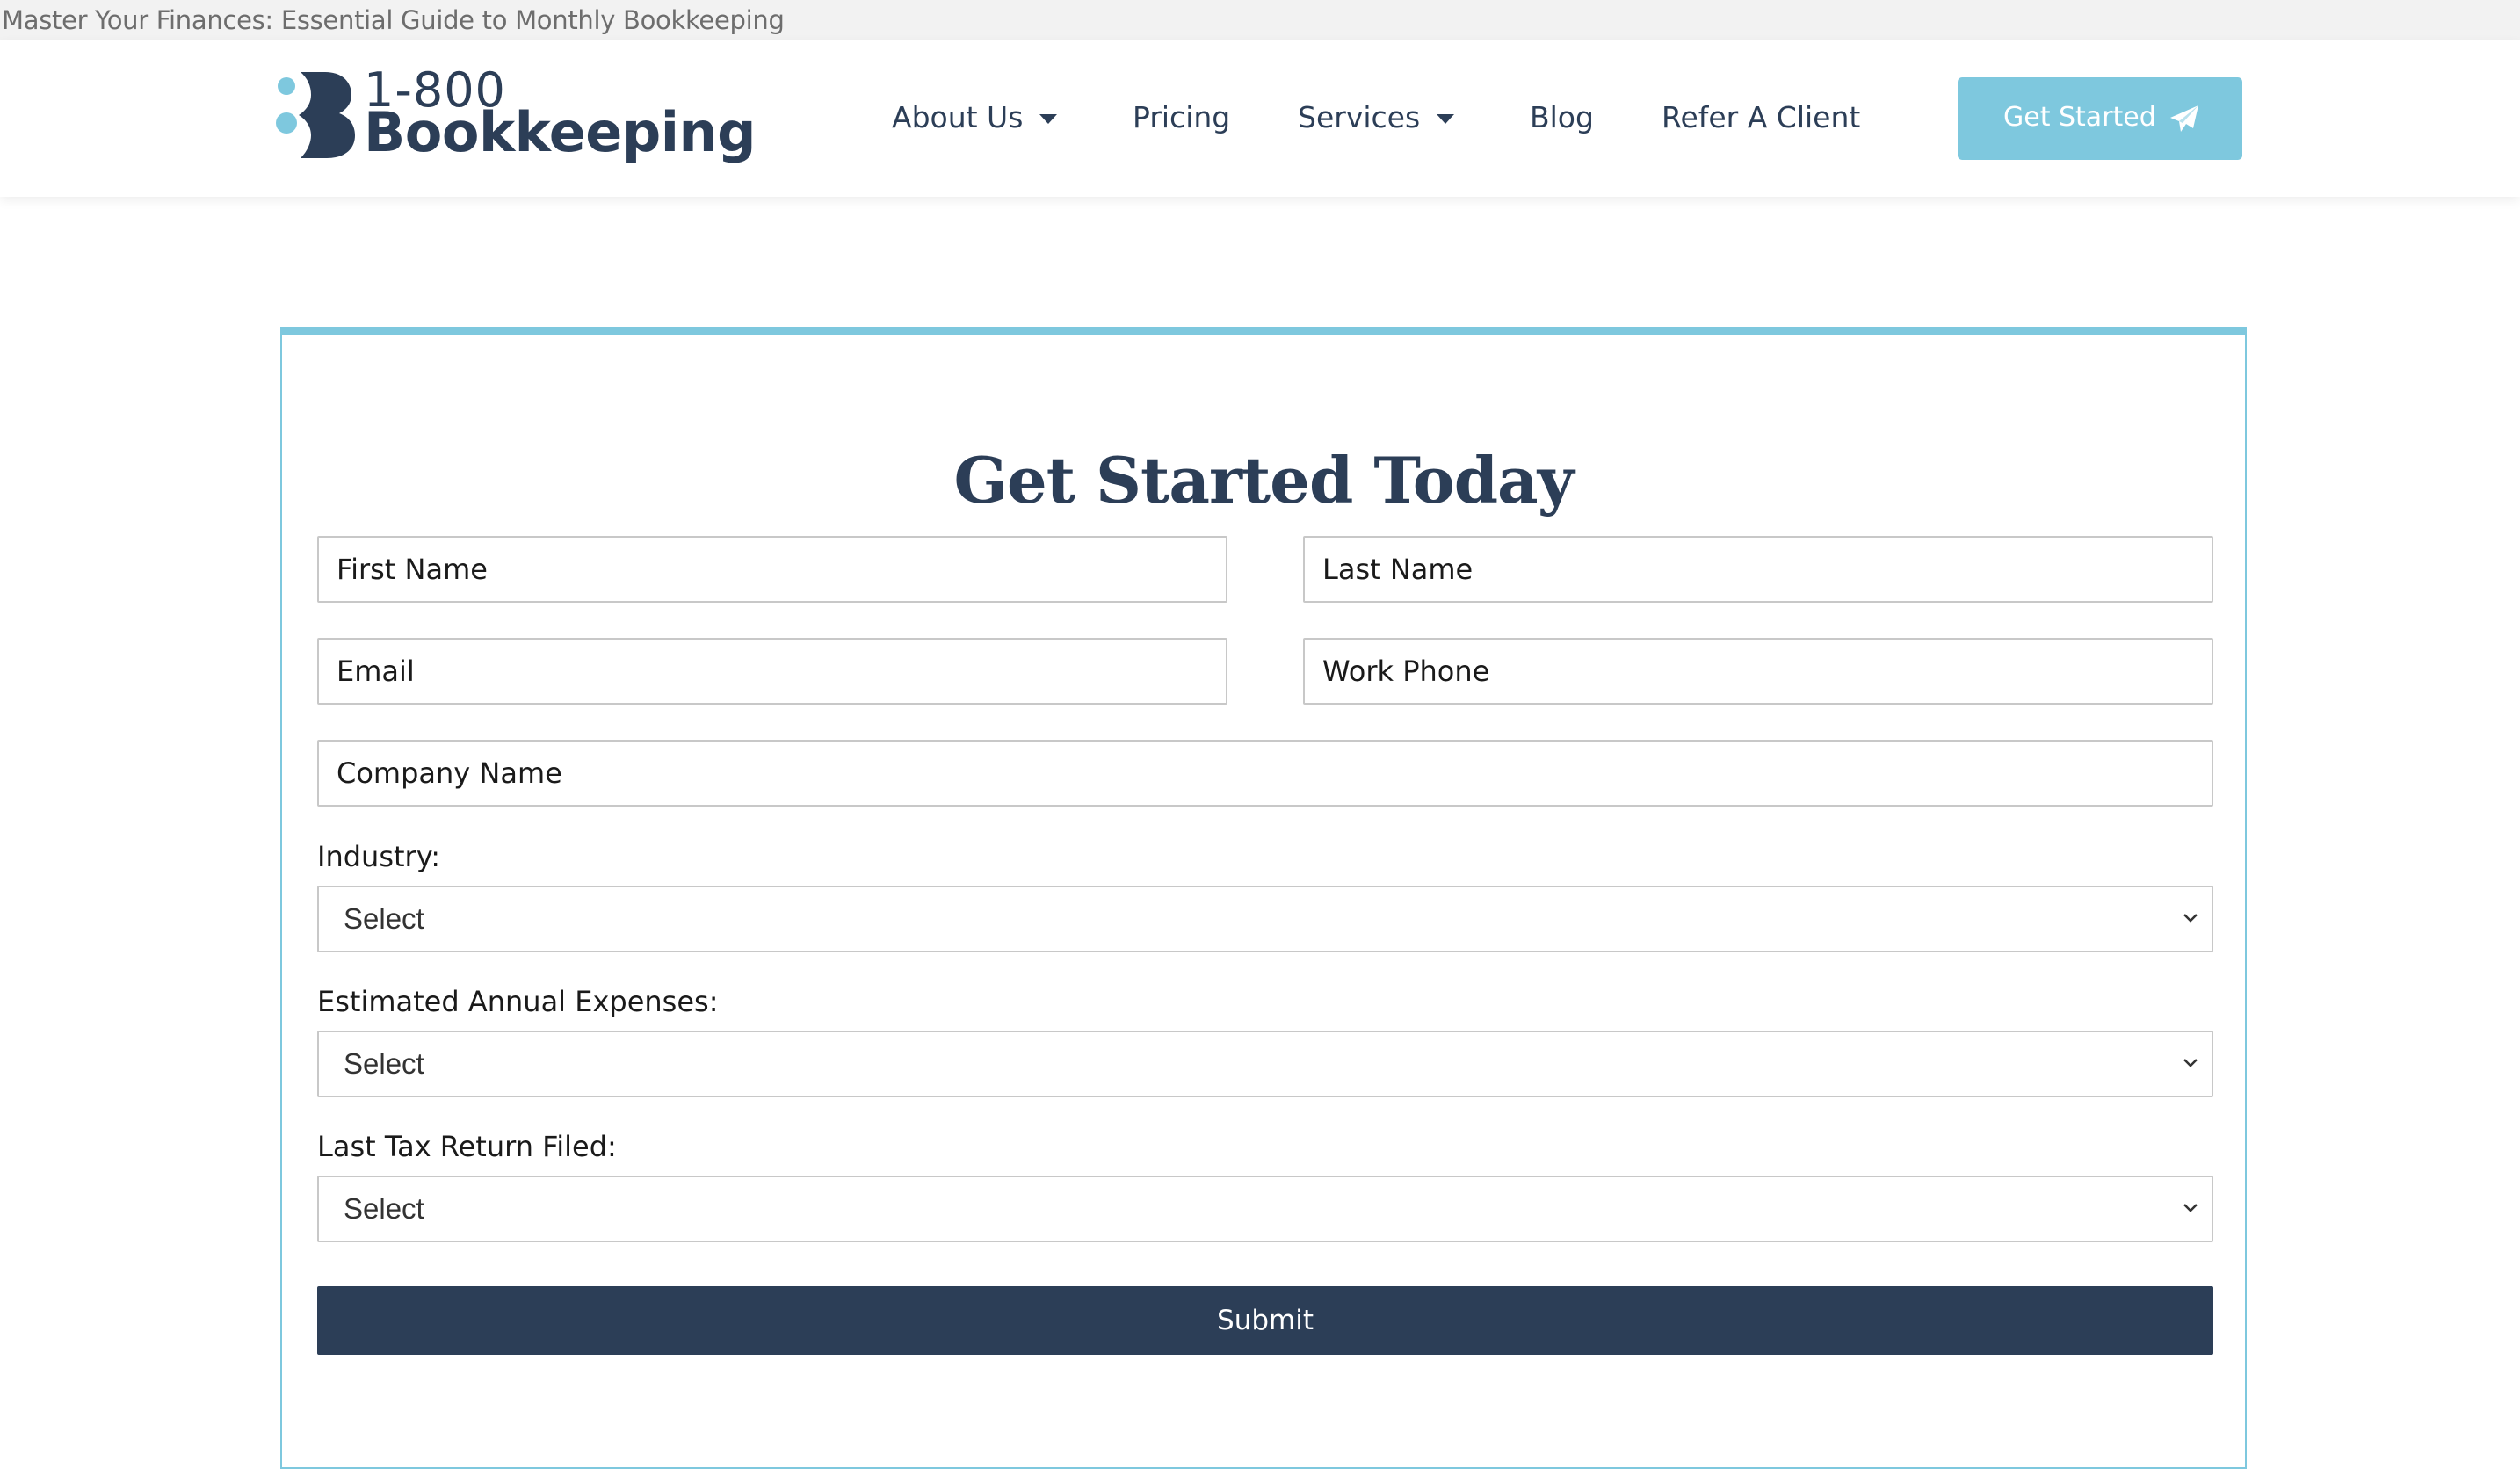  Describe the element at coordinates (315, 115) in the screenshot. I see `bookkeeping-b-logo-icon` at that location.